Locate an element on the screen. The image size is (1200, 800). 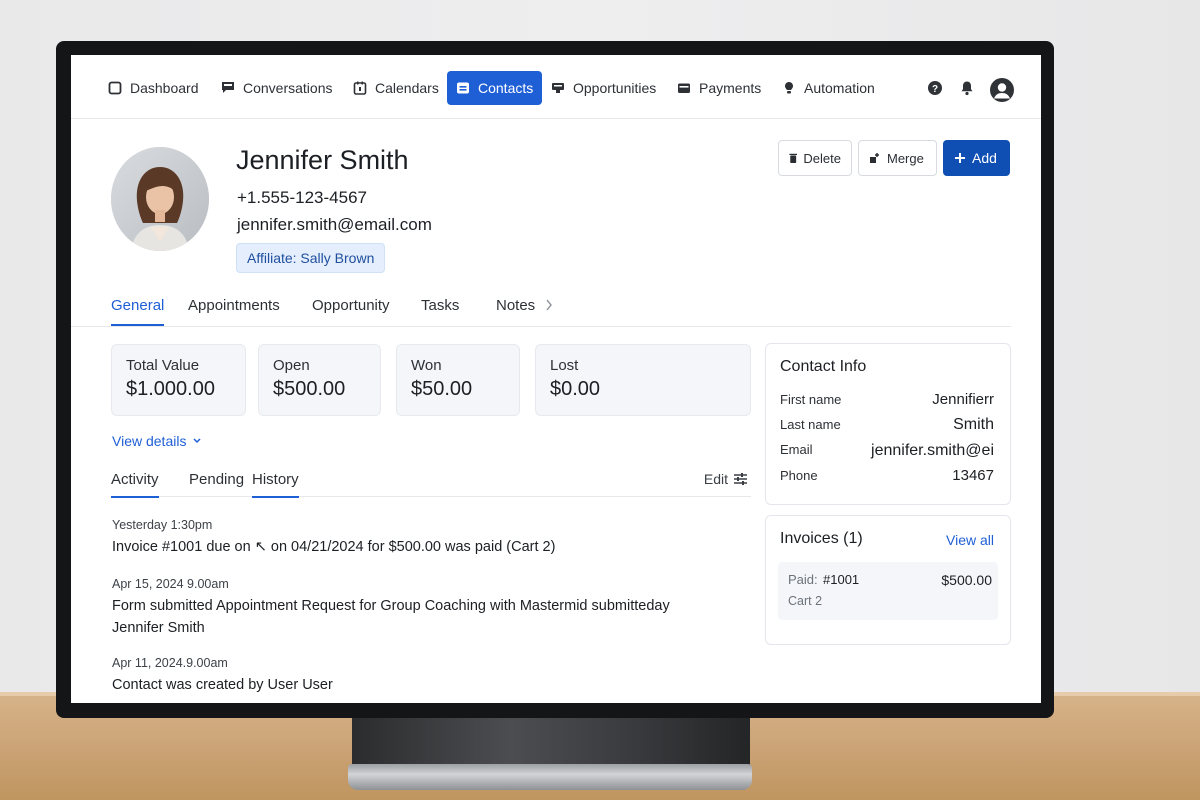
activity-time: Apr 11, 2024.9.00am is located at coordinates (170, 663).